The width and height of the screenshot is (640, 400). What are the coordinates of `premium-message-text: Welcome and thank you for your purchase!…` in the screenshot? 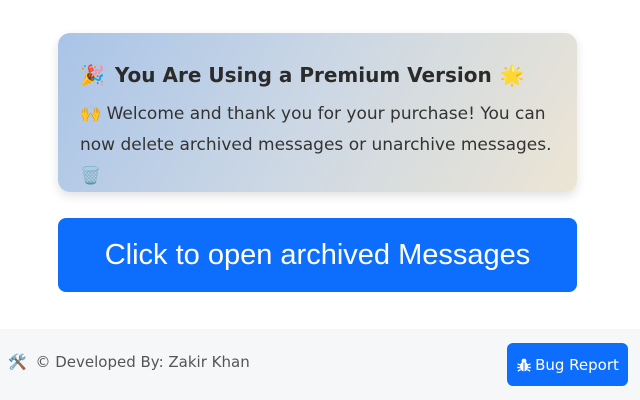 It's located at (316, 129).